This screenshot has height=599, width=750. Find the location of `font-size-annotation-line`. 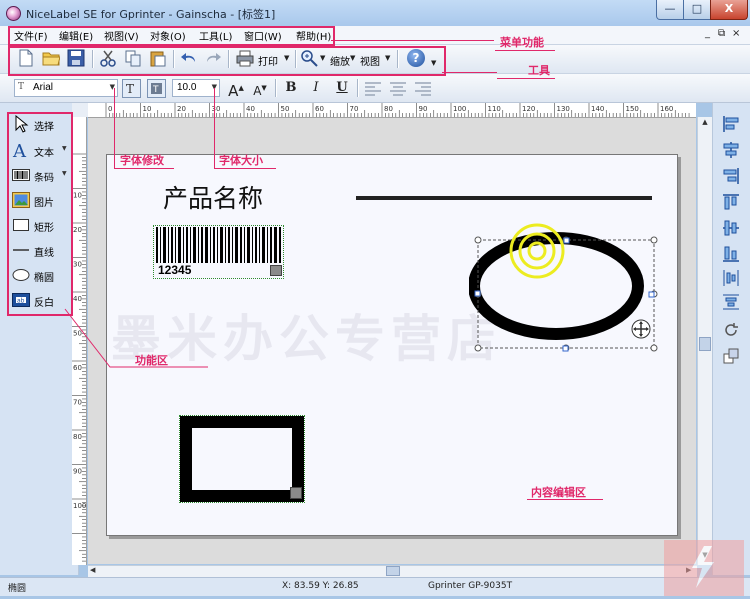

font-size-annotation-line is located at coordinates (214, 128).